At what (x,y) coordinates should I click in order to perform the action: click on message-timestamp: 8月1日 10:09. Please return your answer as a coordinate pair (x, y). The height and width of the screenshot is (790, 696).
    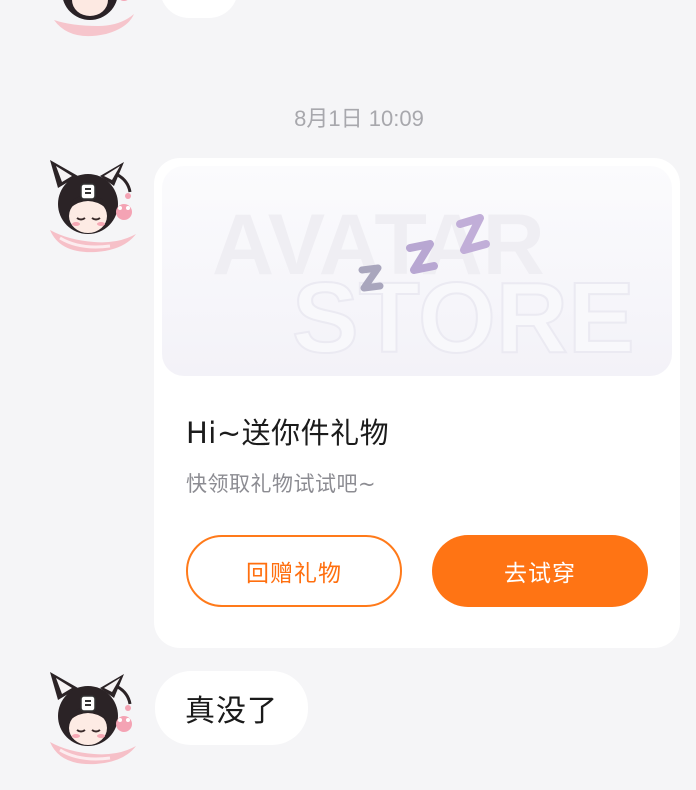
    Looking at the image, I should click on (359, 118).